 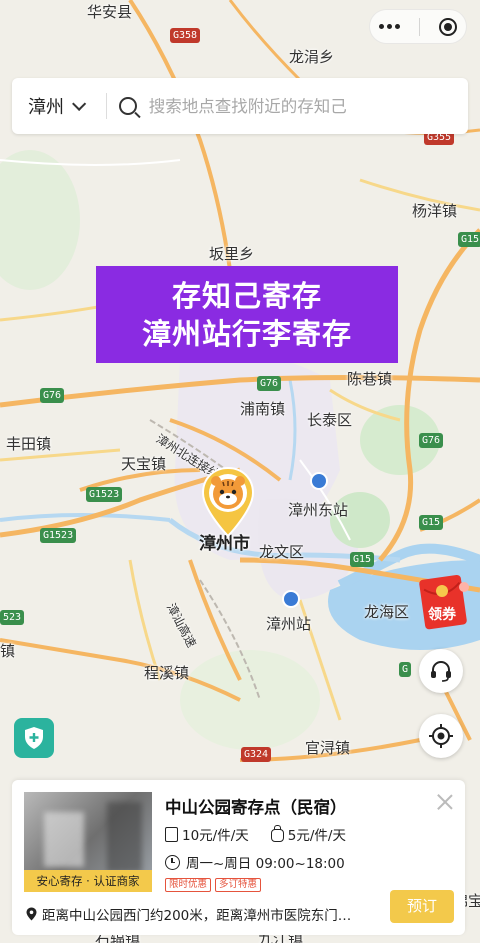 I want to click on price-small-text: 10元/件/天, so click(x=215, y=836).